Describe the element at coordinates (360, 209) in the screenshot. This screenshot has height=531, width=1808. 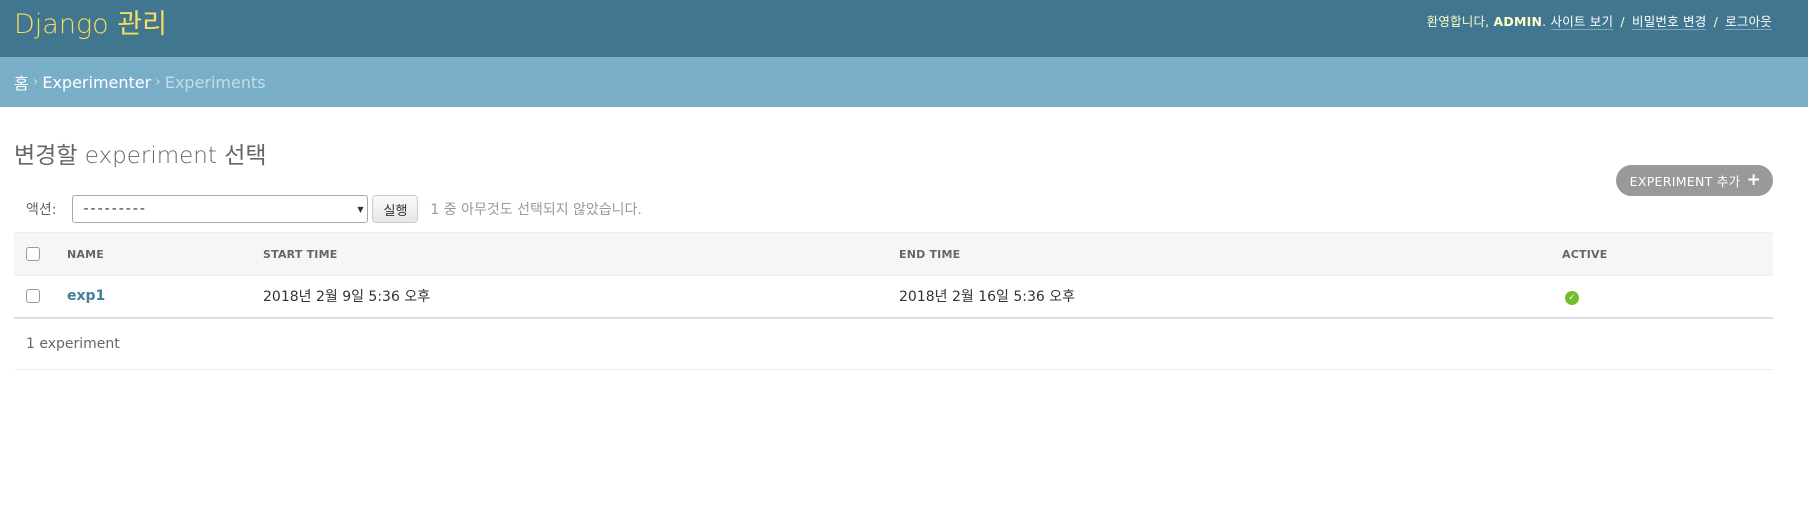
I see `chevron-down-icon: ▼` at that location.